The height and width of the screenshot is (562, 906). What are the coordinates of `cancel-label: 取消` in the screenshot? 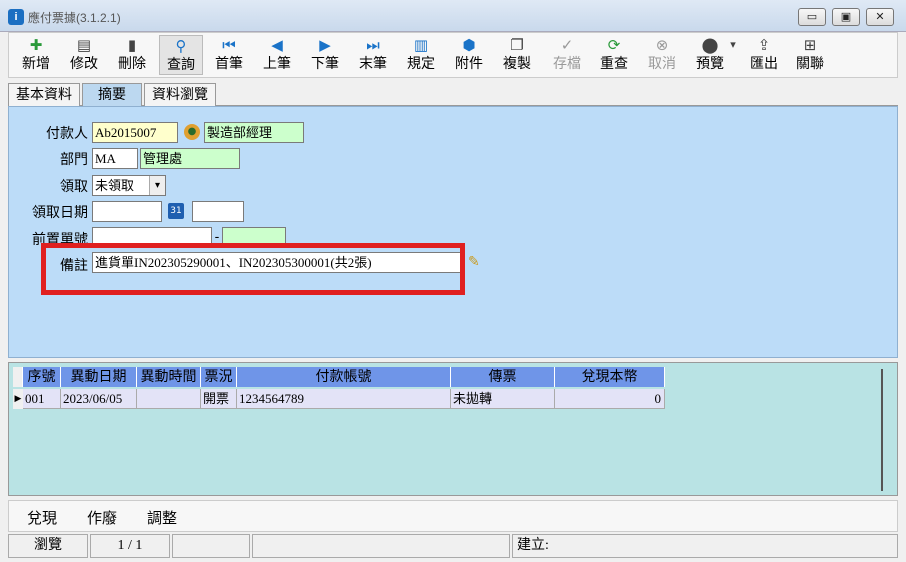 It's located at (662, 64).